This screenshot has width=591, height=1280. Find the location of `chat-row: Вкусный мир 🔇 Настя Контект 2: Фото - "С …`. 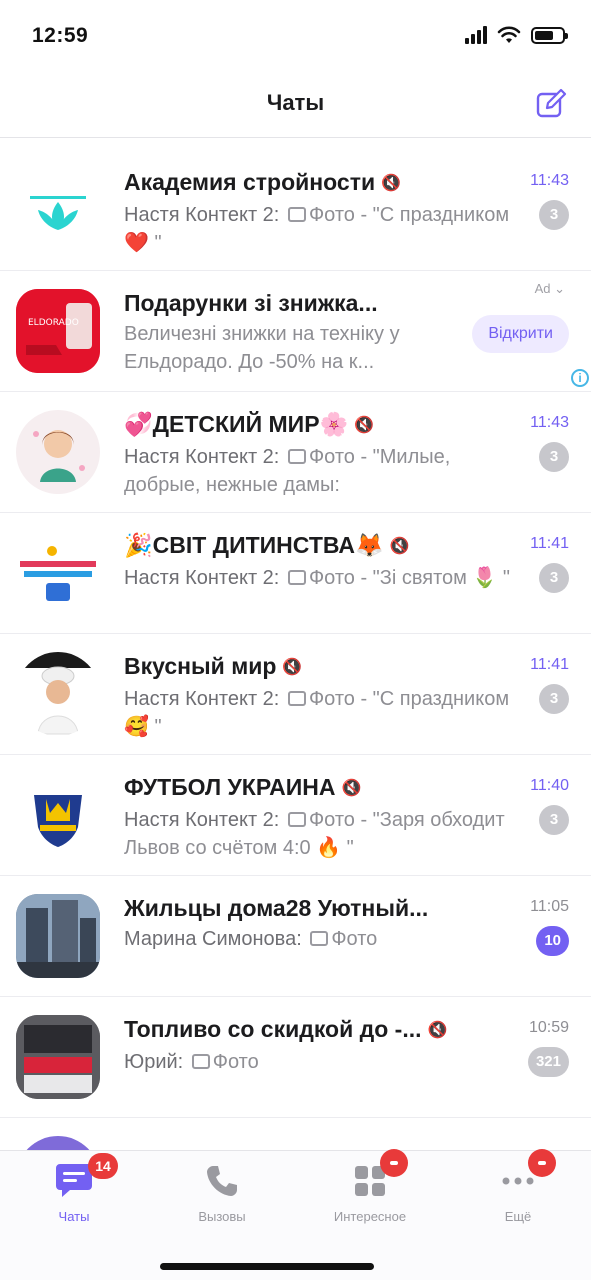

chat-row: Вкусный мир 🔇 Настя Контект 2: Фото - "С … is located at coordinates (295, 694).